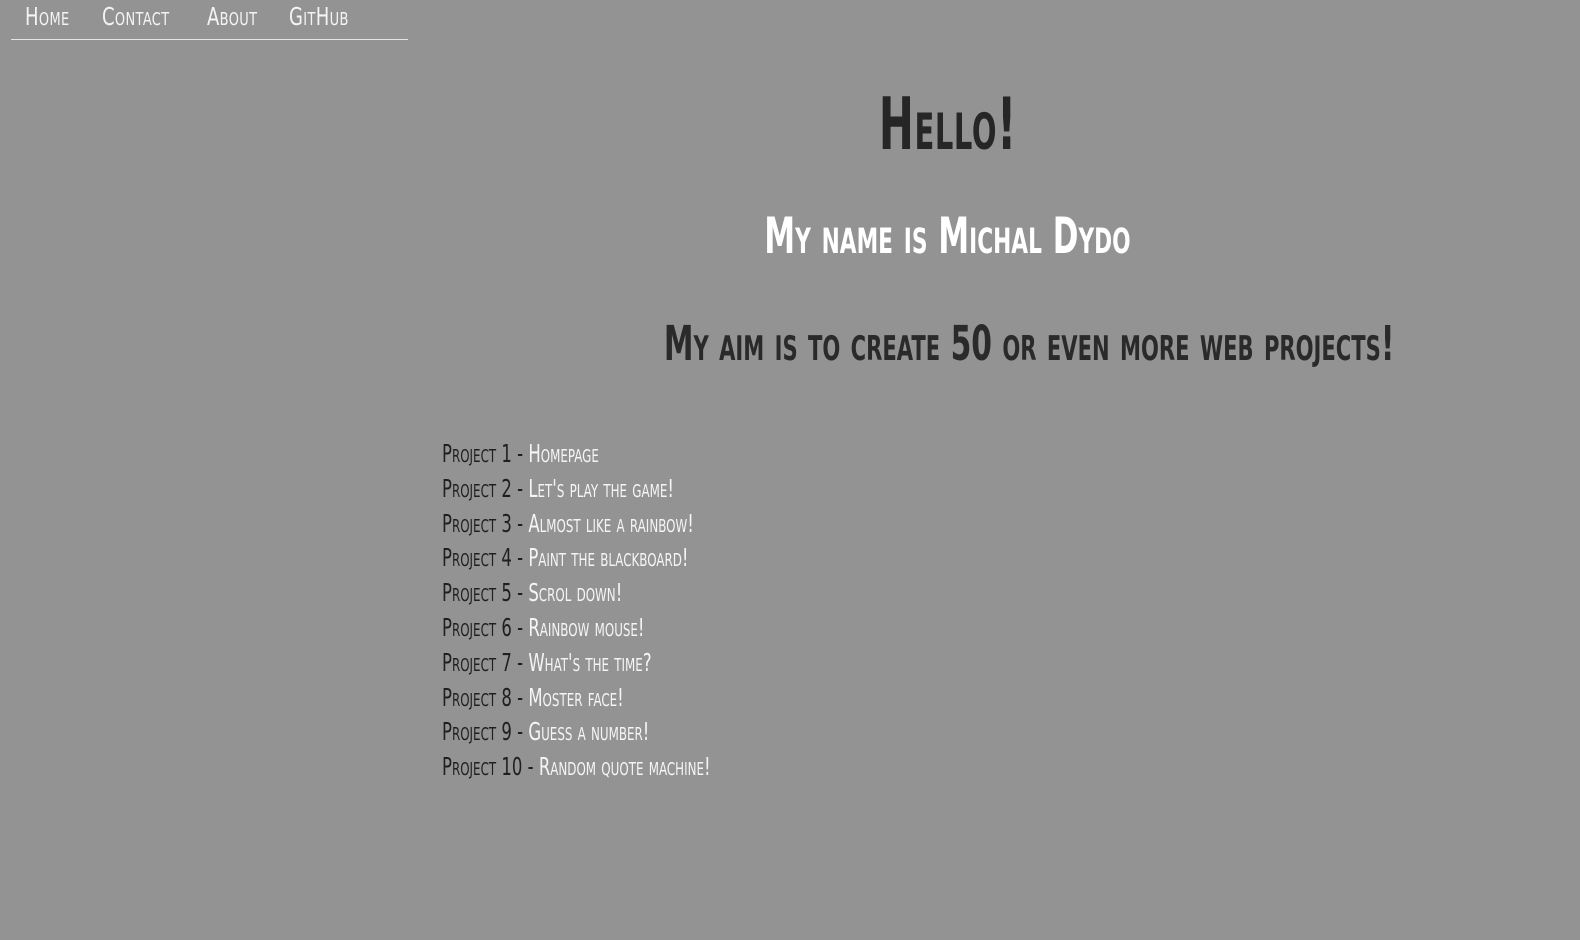  I want to click on project-item: Project 6 - Rainbow mouse!, so click(645, 628).